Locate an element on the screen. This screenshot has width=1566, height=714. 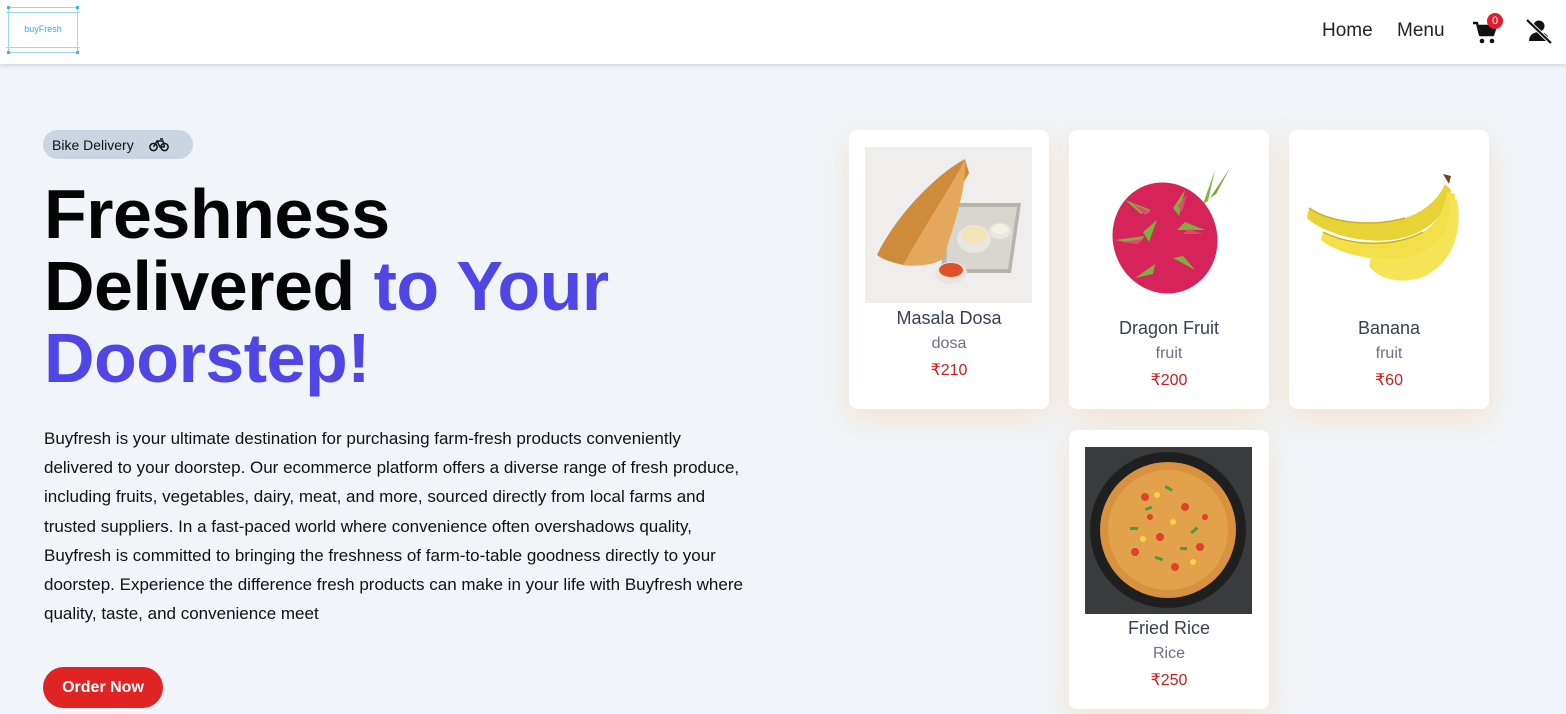
product-category: Rice is located at coordinates (1168, 653).